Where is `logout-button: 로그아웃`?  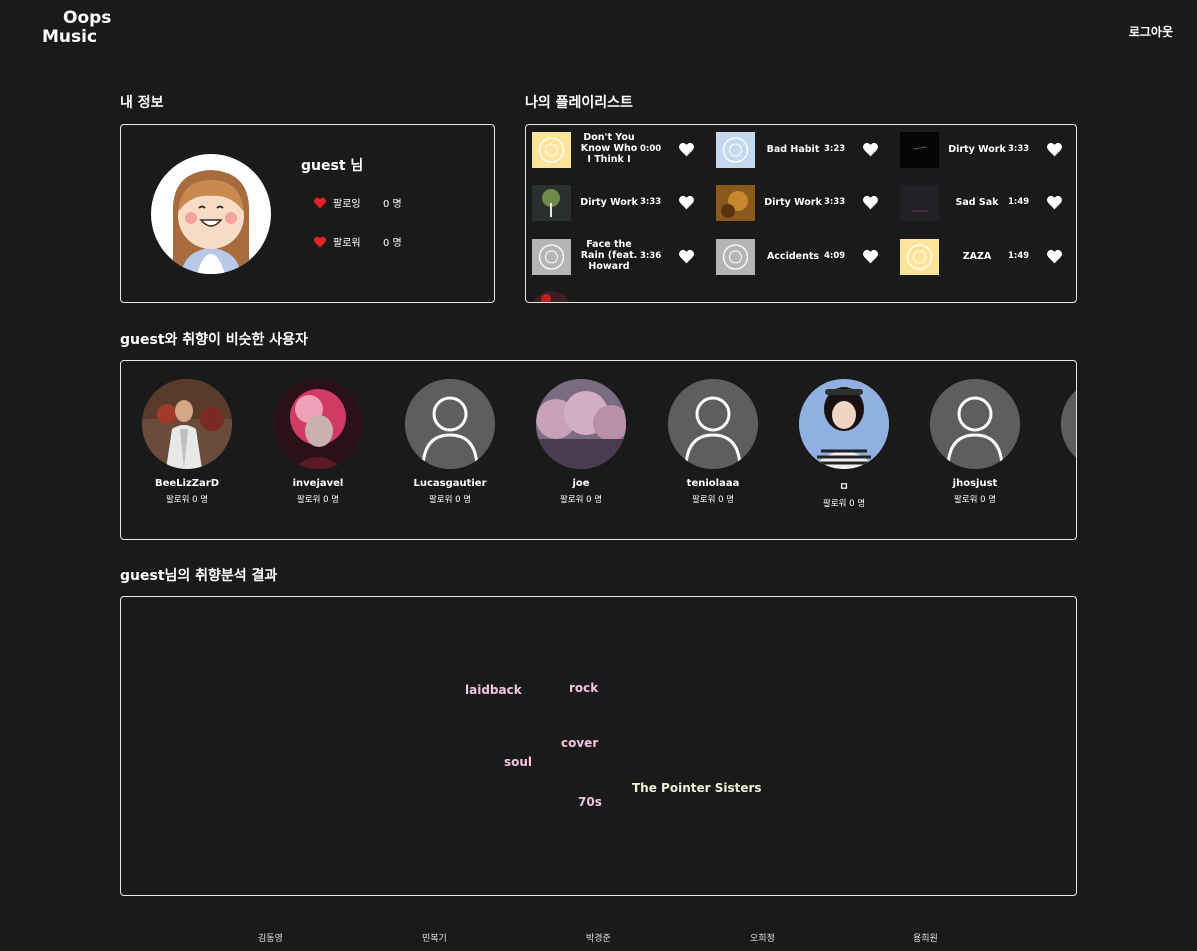
logout-button: 로그아웃 is located at coordinates (1151, 31).